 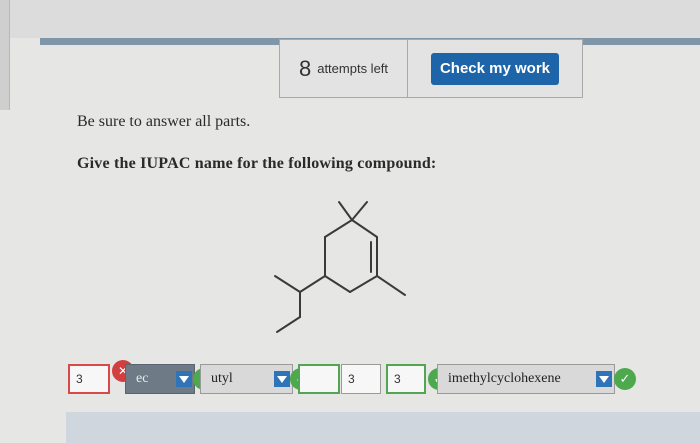 What do you see at coordinates (5, 55) in the screenshot?
I see `left-panel-edge` at bounding box center [5, 55].